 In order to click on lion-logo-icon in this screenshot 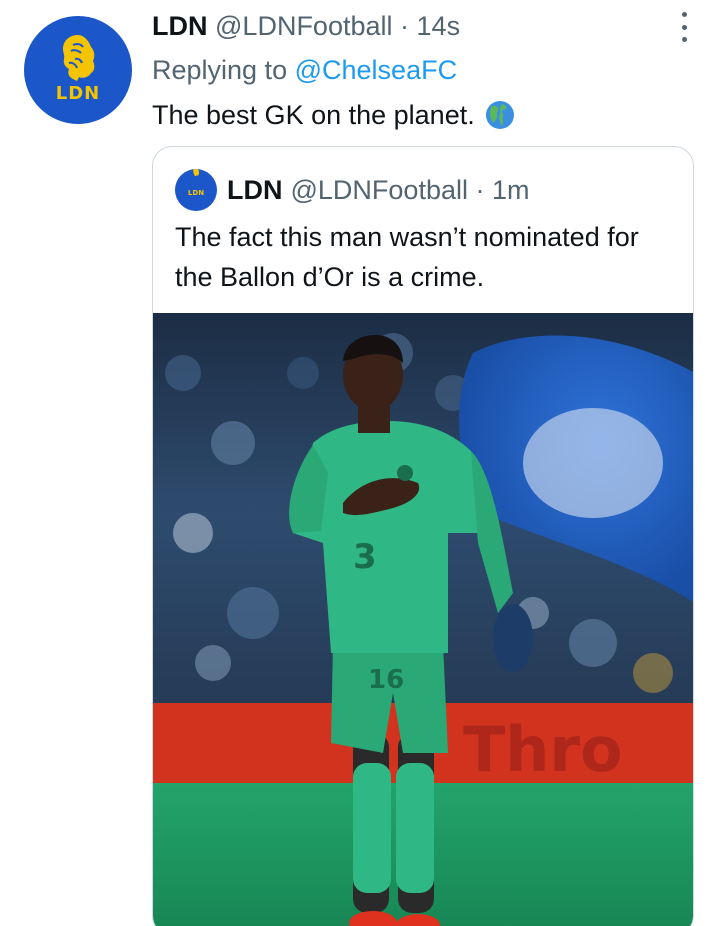, I will do `click(79, 57)`.